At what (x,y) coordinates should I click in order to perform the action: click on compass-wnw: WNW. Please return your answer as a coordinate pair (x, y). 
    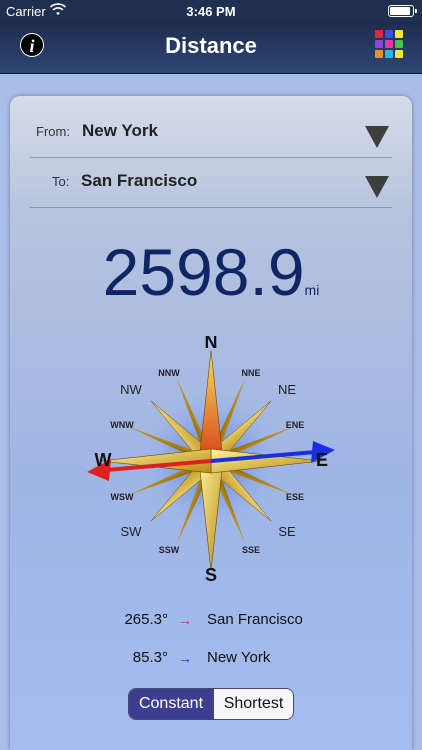
    Looking at the image, I should click on (122, 425).